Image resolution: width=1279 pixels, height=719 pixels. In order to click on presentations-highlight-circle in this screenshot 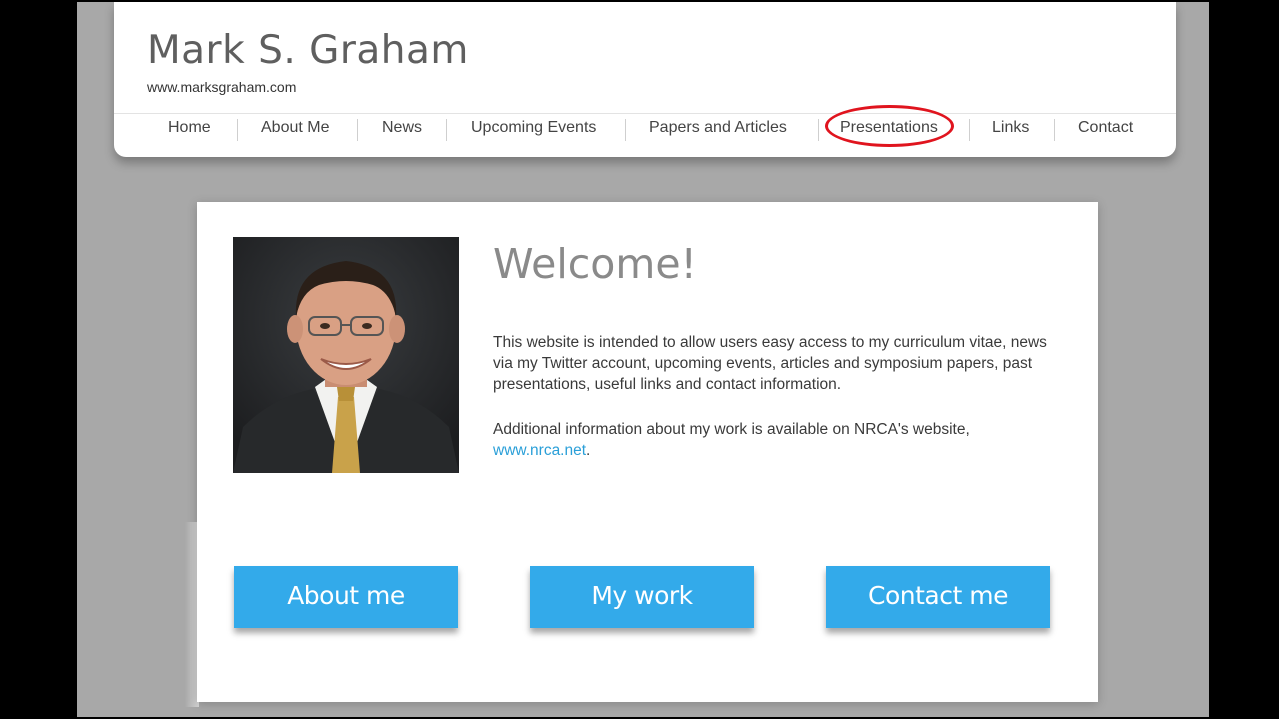, I will do `click(889, 126)`.